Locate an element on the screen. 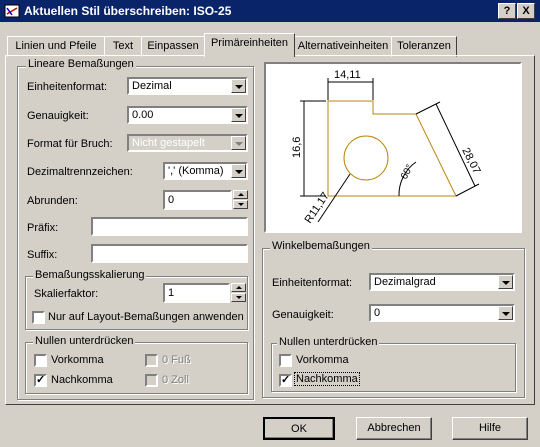 This screenshot has height=447, width=540. tab-linien-und-pfeile: Linien und Pfeile is located at coordinates (56, 46).